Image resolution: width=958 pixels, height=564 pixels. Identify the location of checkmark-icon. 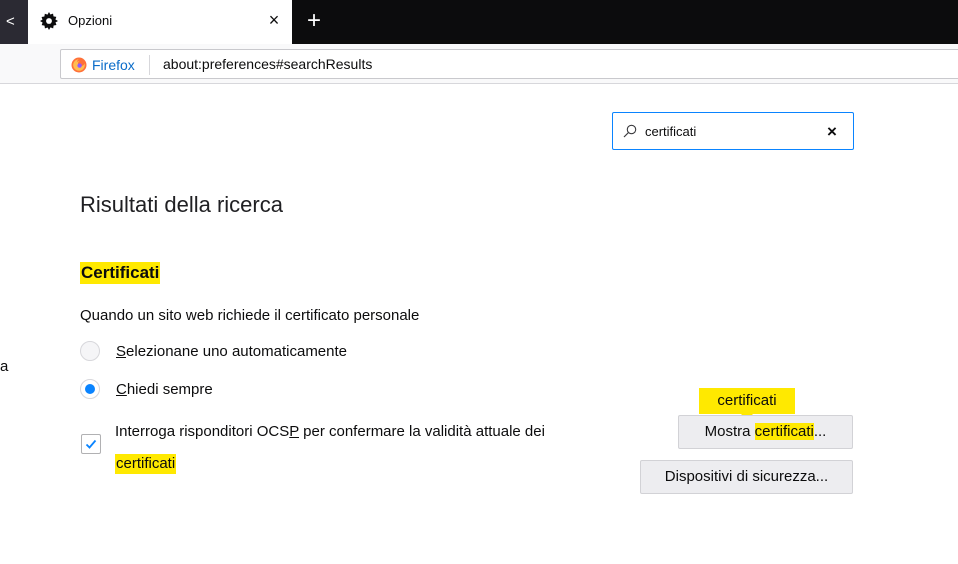
(91, 444).